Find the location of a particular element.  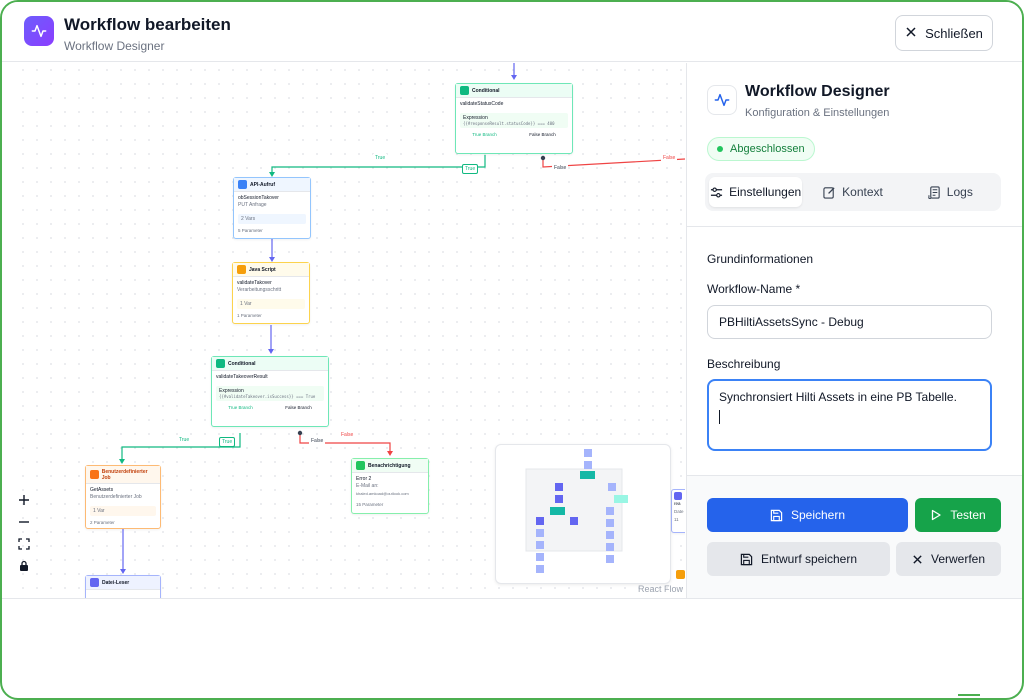

node-desc: Date is located at coordinates (679, 511).